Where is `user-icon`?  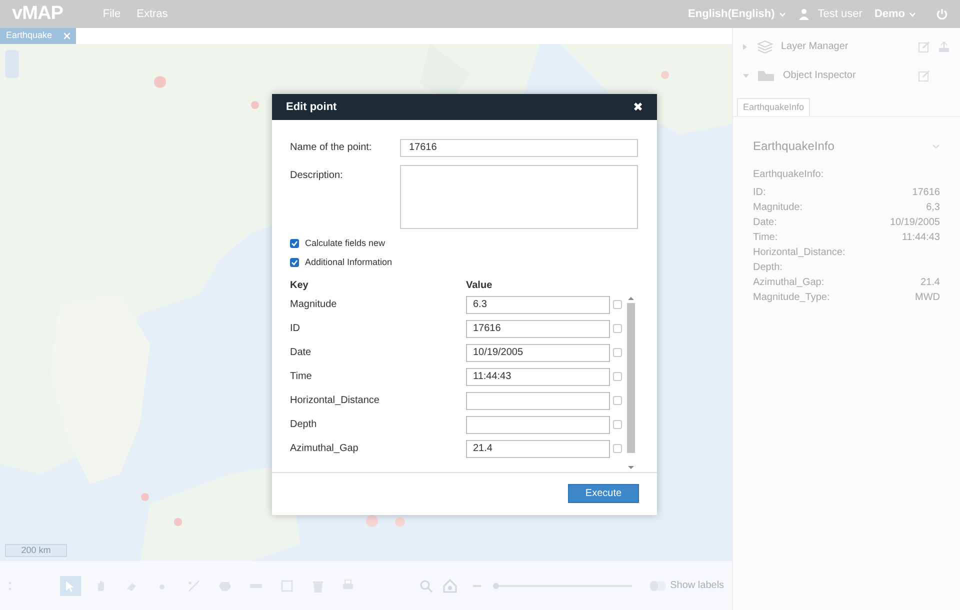
user-icon is located at coordinates (804, 14).